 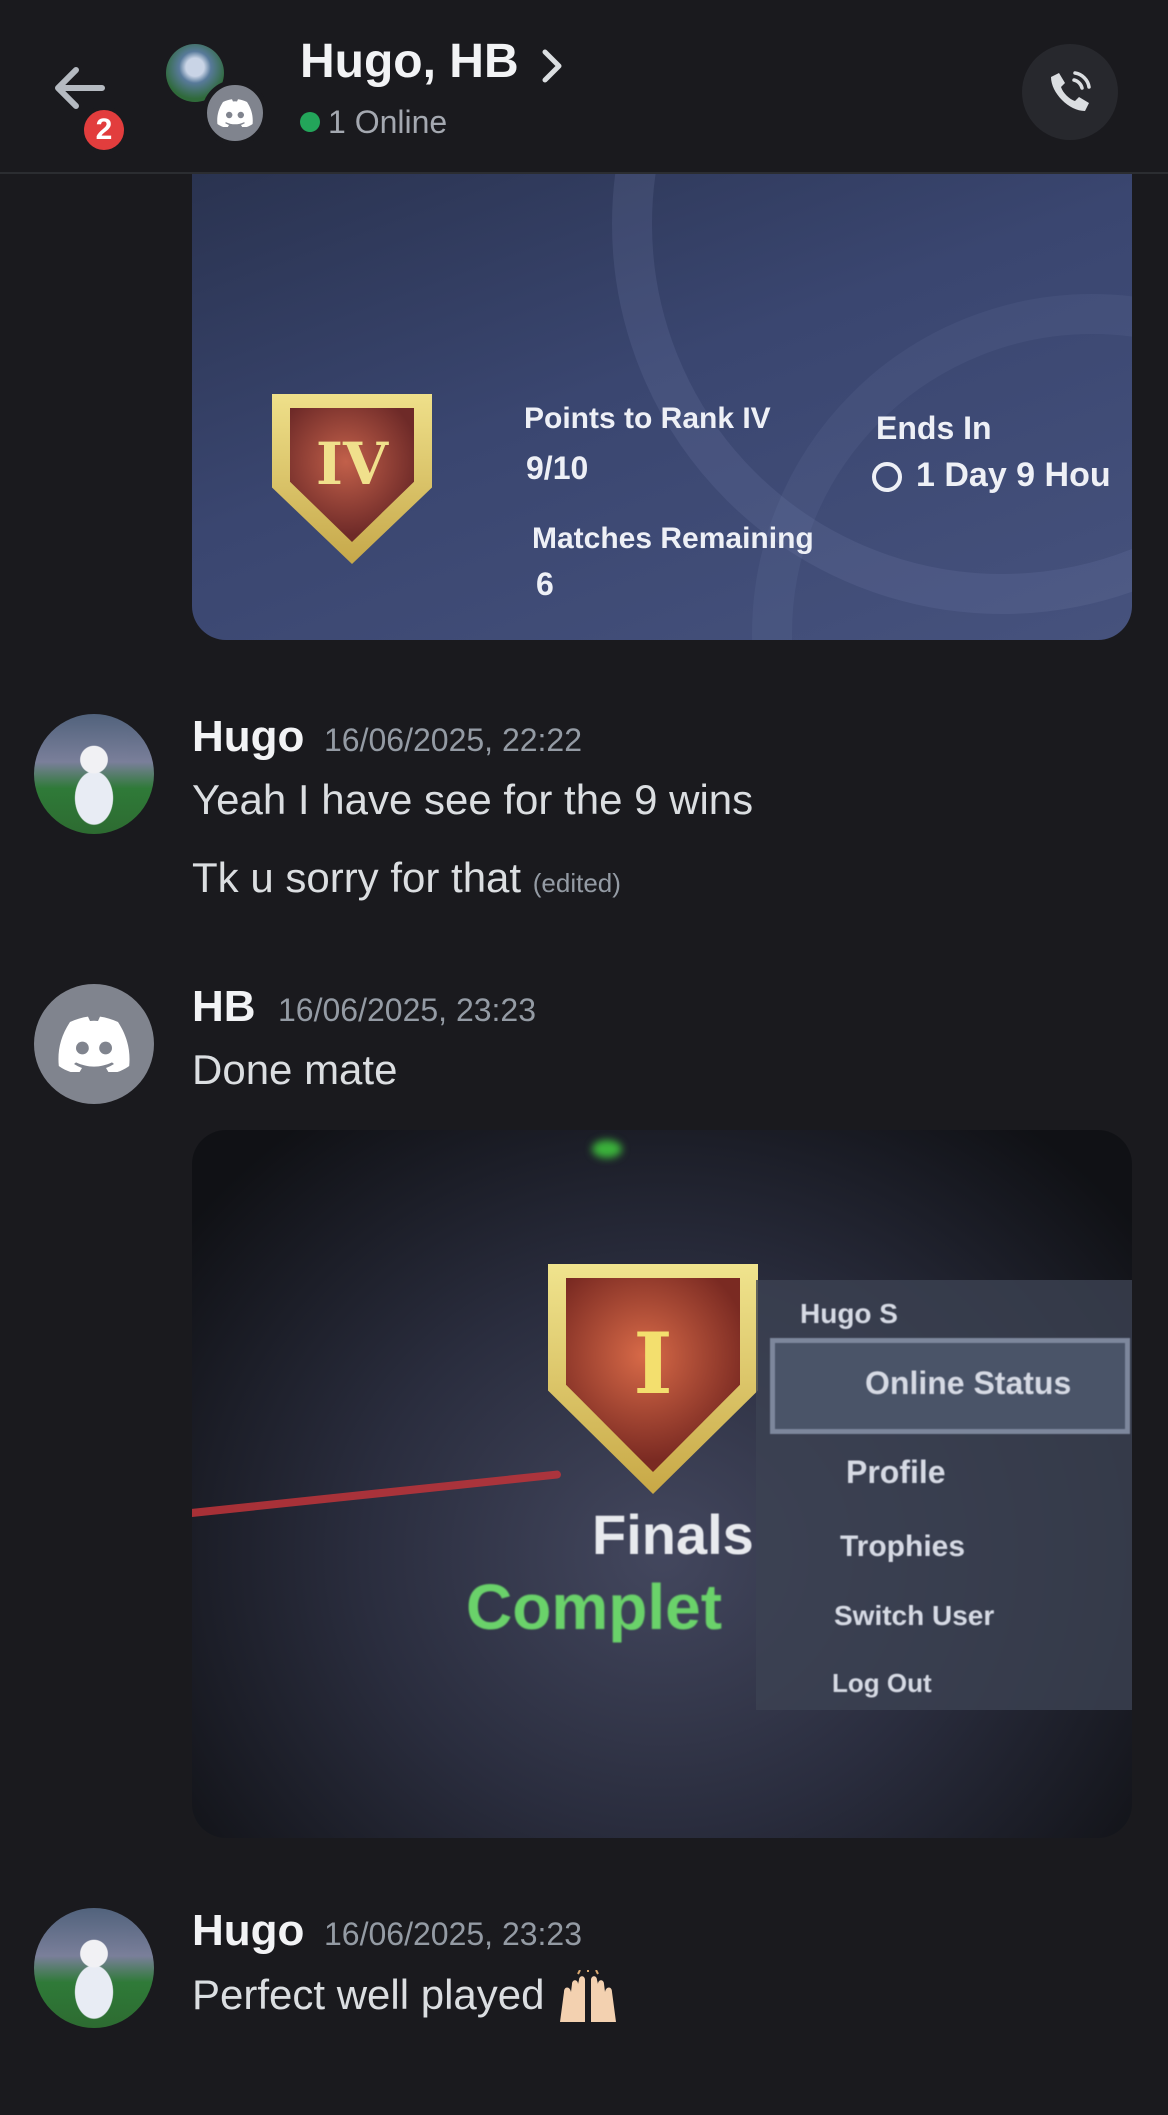 I want to click on online-status: 1 Online, so click(x=373, y=122).